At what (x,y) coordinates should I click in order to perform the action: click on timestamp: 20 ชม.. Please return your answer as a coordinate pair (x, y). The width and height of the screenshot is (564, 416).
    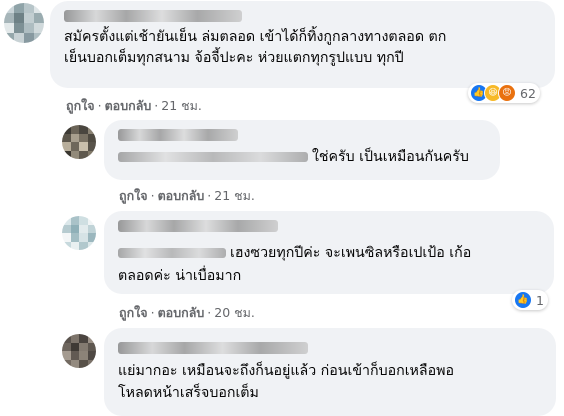
    Looking at the image, I should click on (234, 312).